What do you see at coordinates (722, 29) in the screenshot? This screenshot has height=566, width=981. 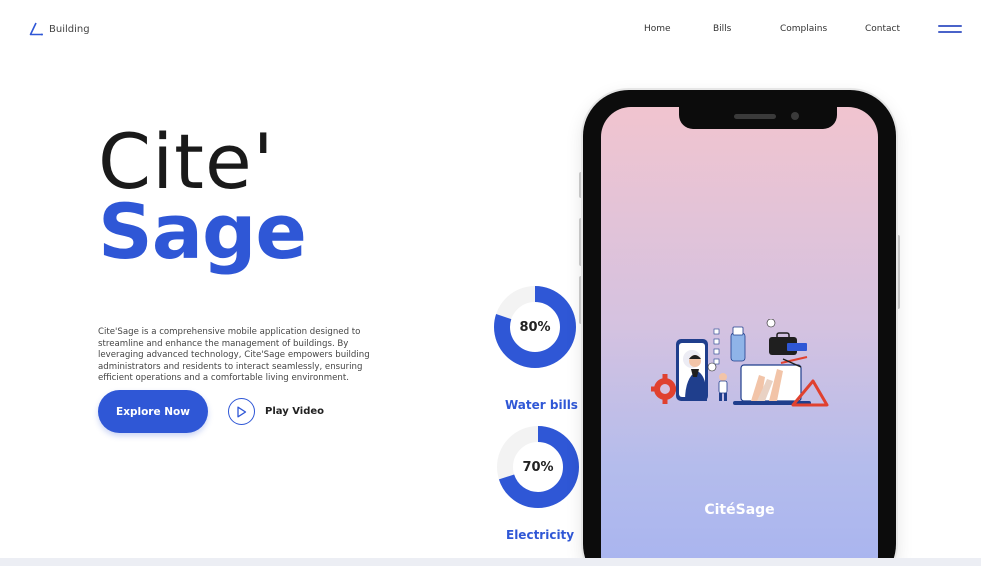 I see `nav-bills: Bills` at bounding box center [722, 29].